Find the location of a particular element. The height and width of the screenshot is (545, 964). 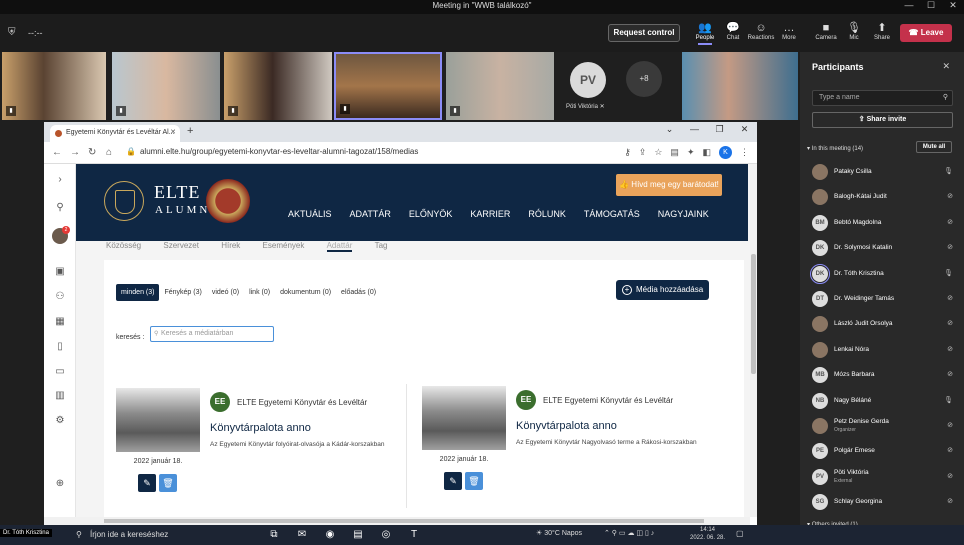

participant-row: Balogh-Kátai Judit ⊘ is located at coordinates (884, 197).